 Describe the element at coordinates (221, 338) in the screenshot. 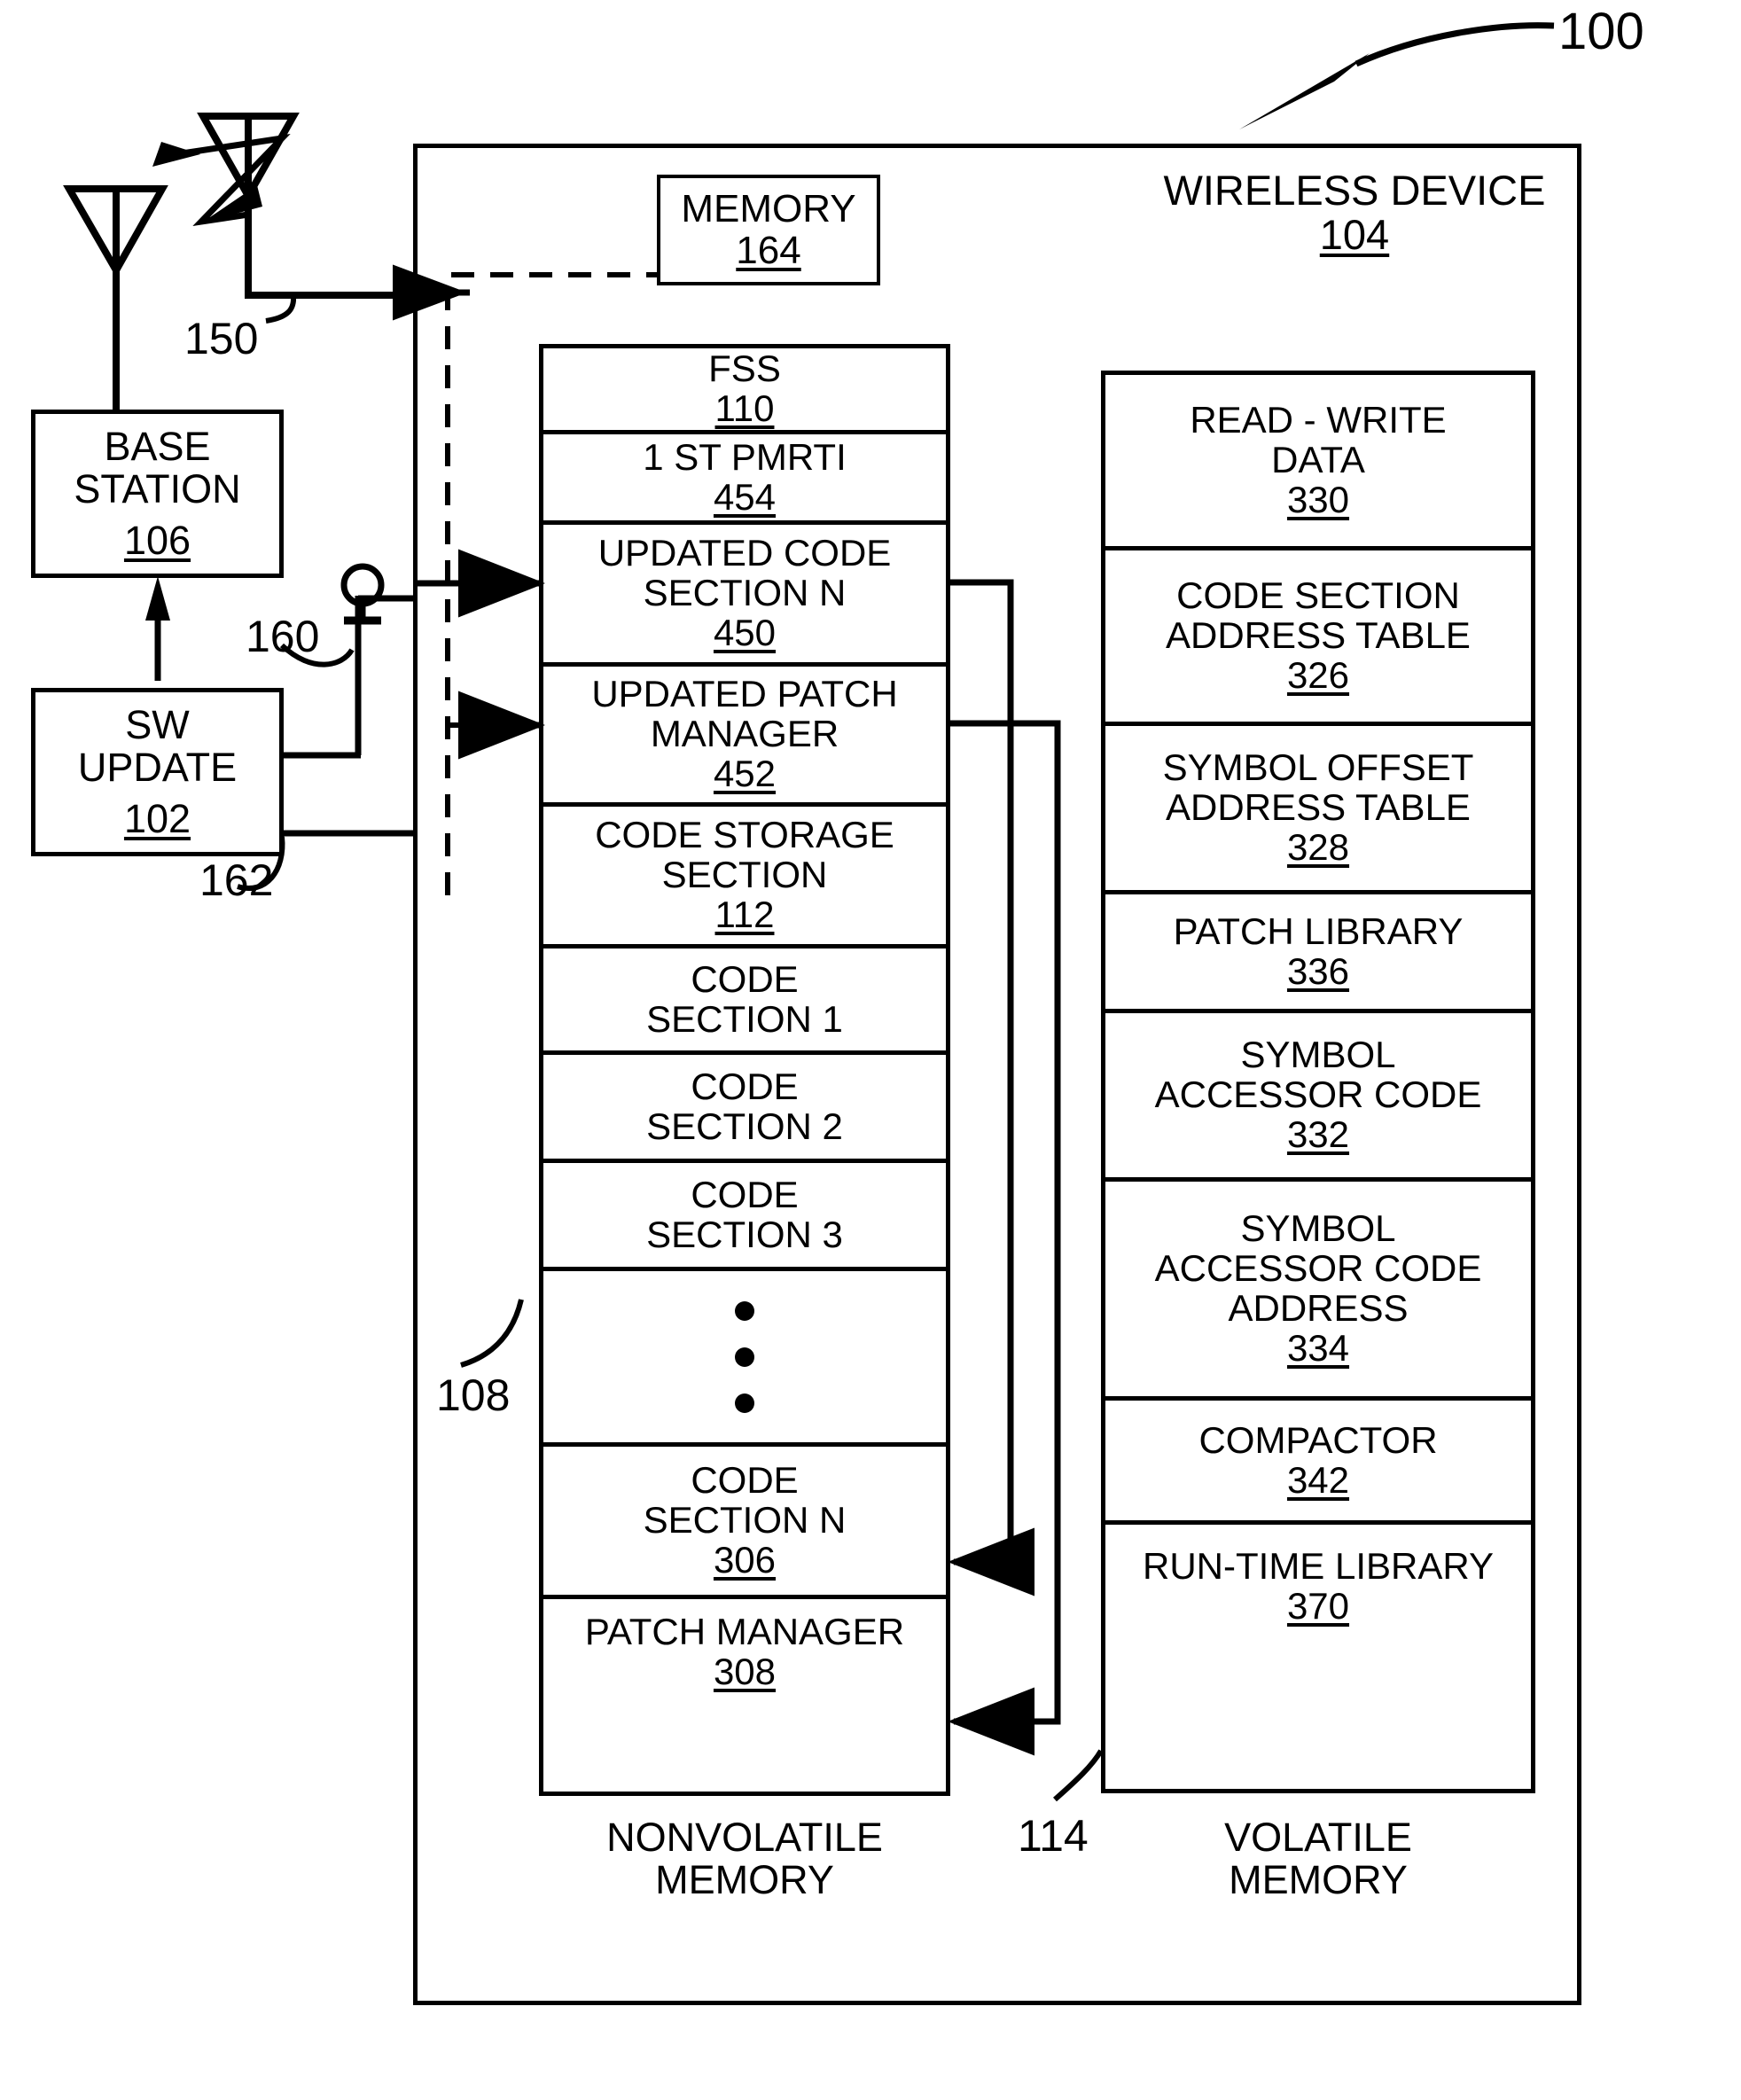

I see `signal-ref-150: 150` at that location.